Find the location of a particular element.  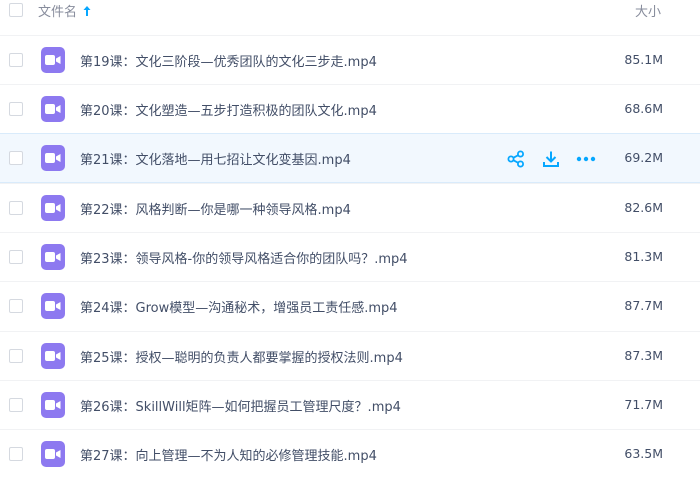

file-name: 第21课：文化落地—用七招让文化变基因.mp4 is located at coordinates (215, 158).